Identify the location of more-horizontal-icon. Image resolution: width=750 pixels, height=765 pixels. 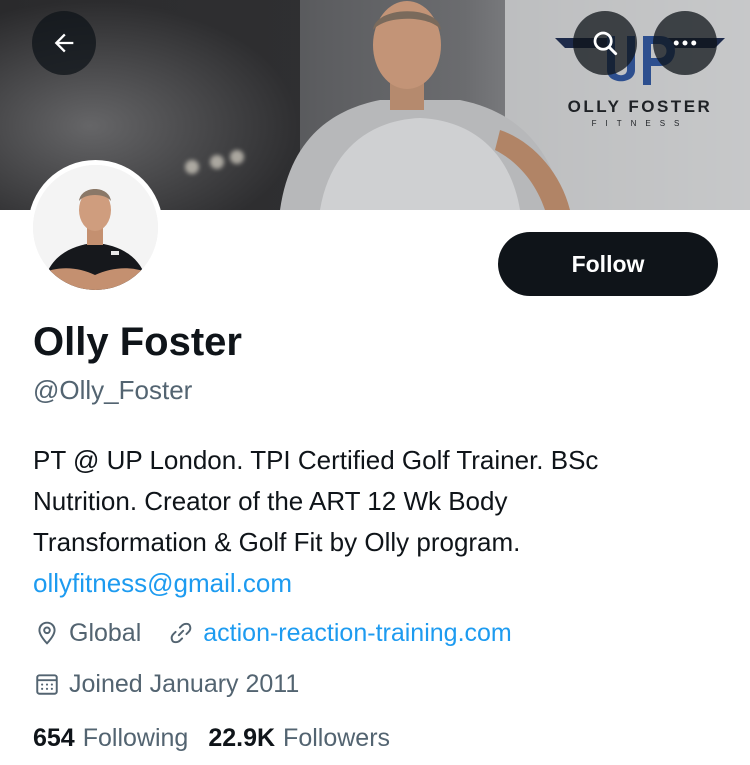
(685, 43).